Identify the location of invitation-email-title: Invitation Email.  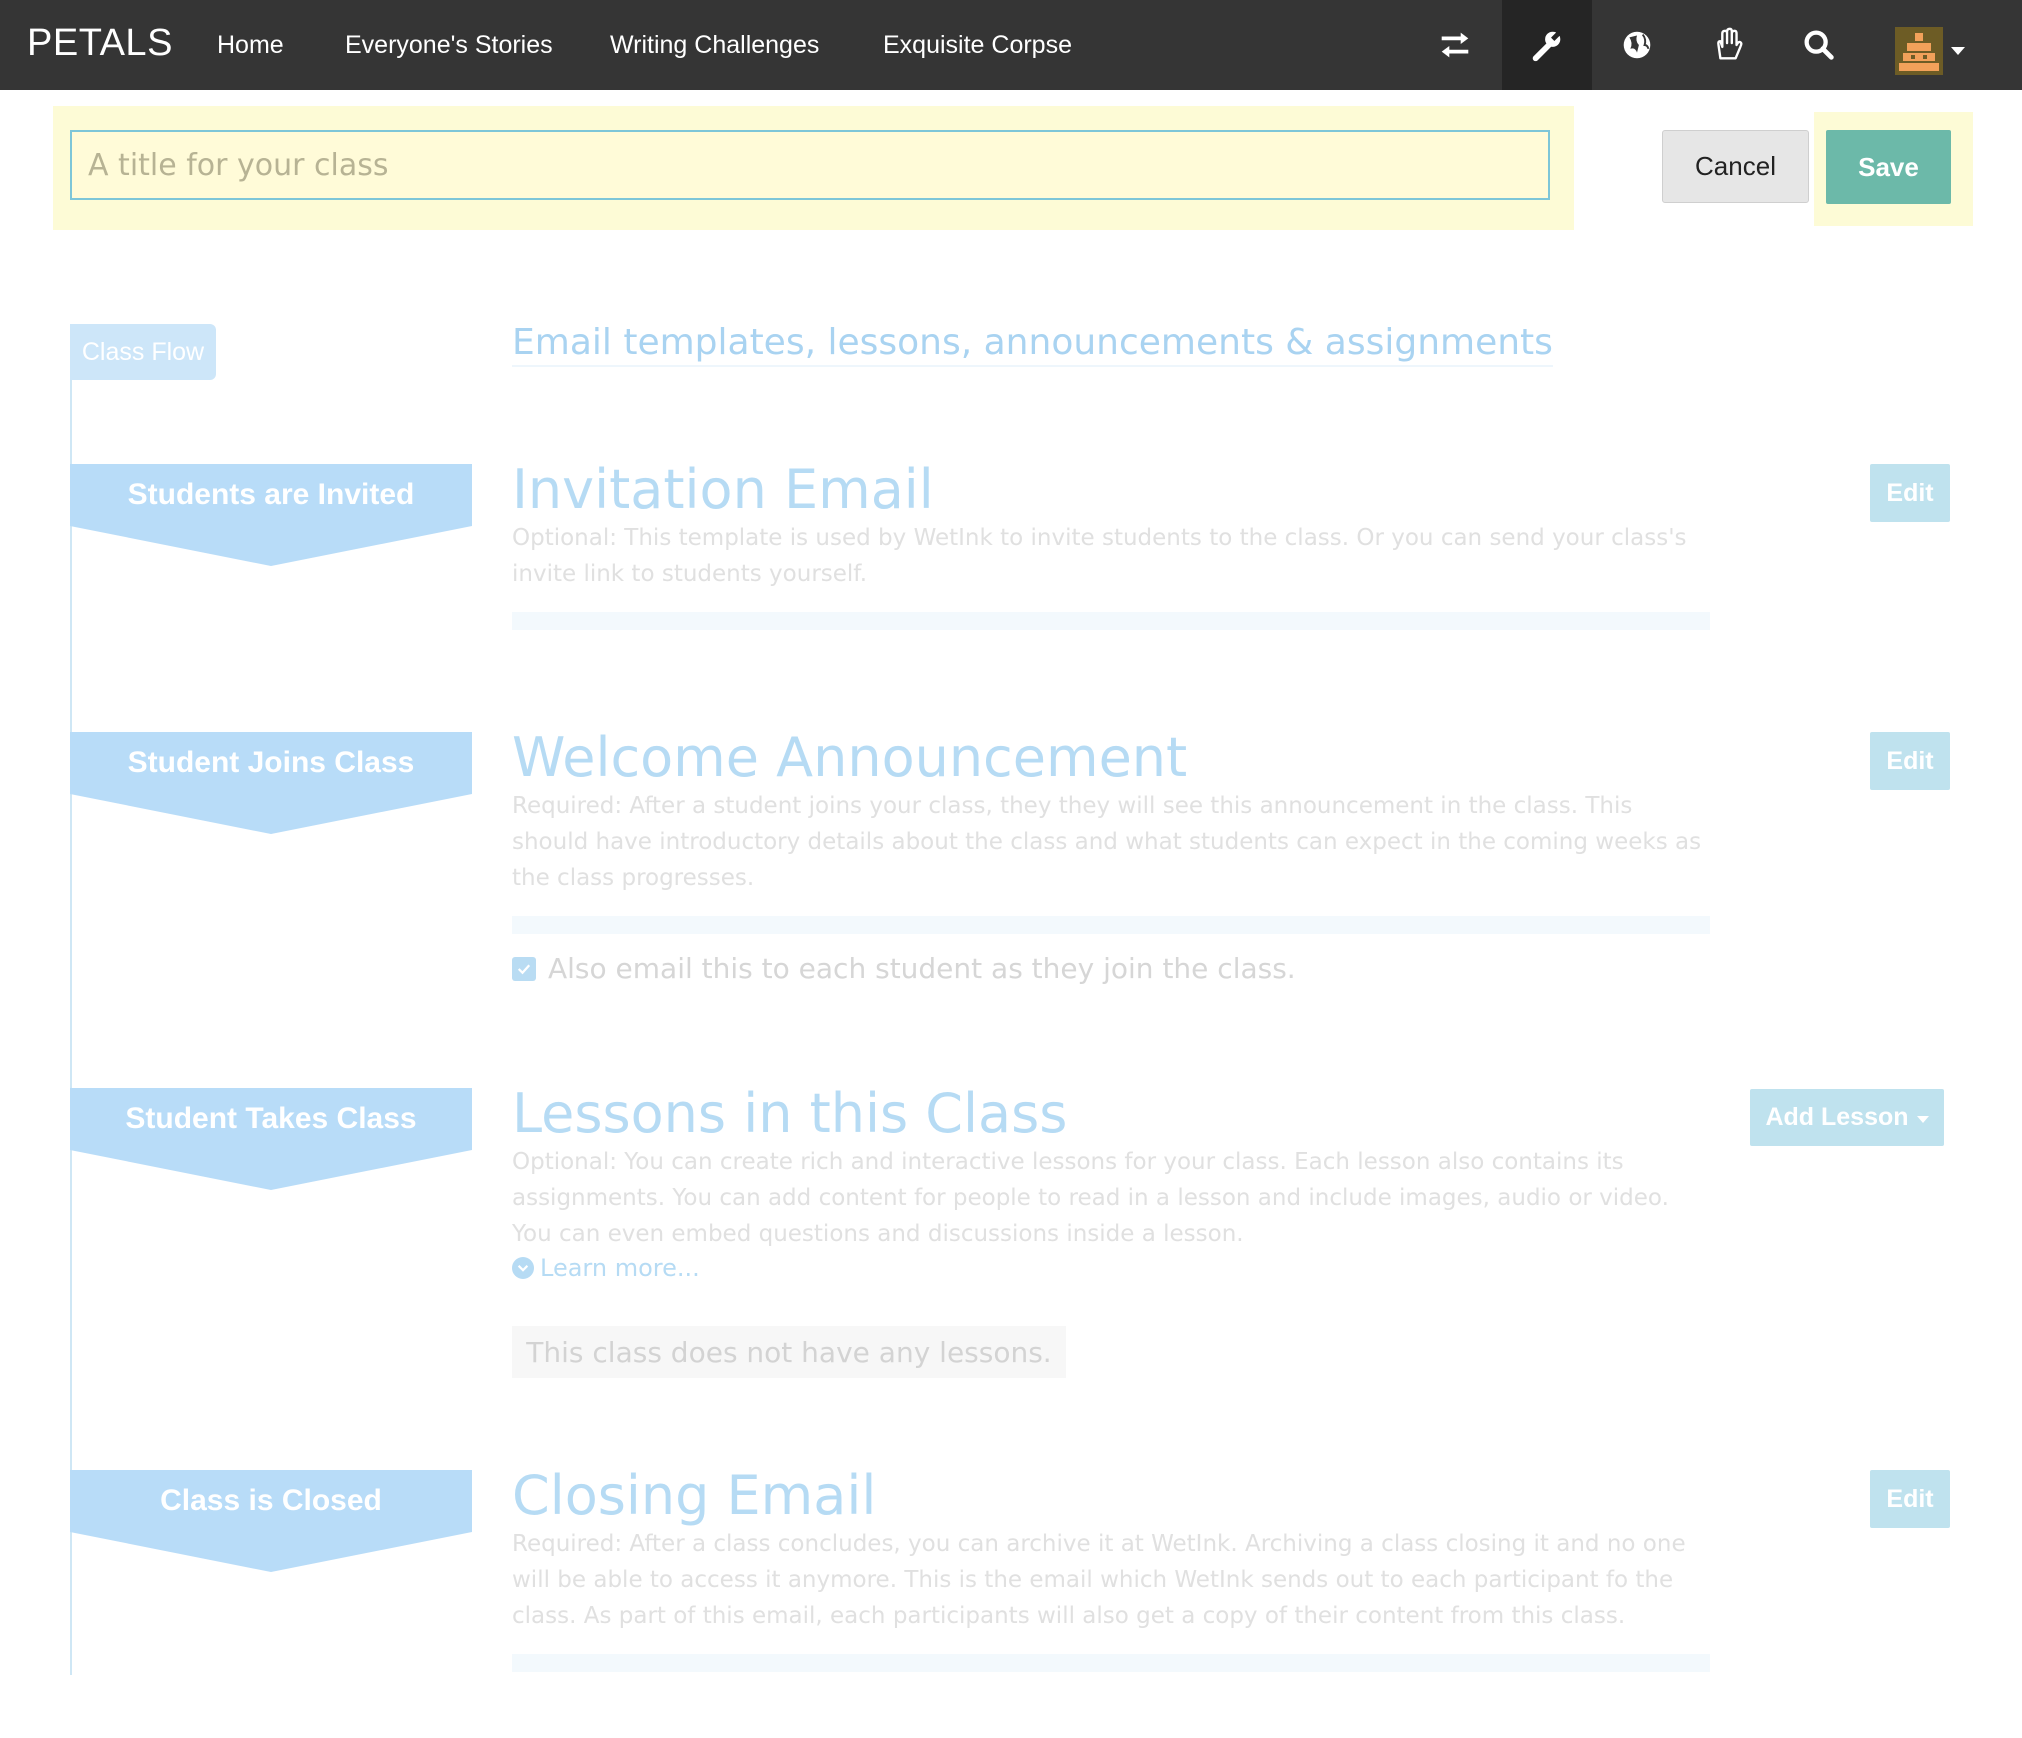
(723, 489).